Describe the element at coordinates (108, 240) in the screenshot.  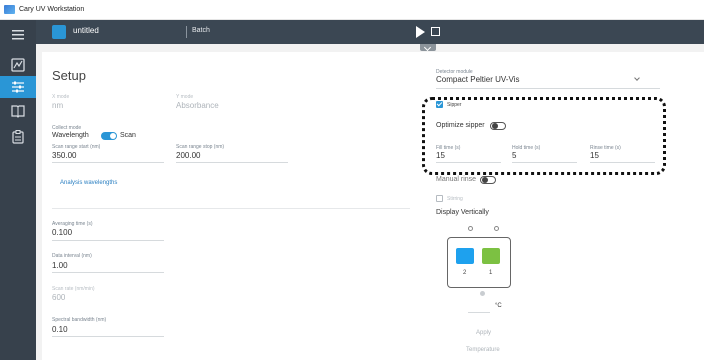
I see `averaging-time-underline` at that location.